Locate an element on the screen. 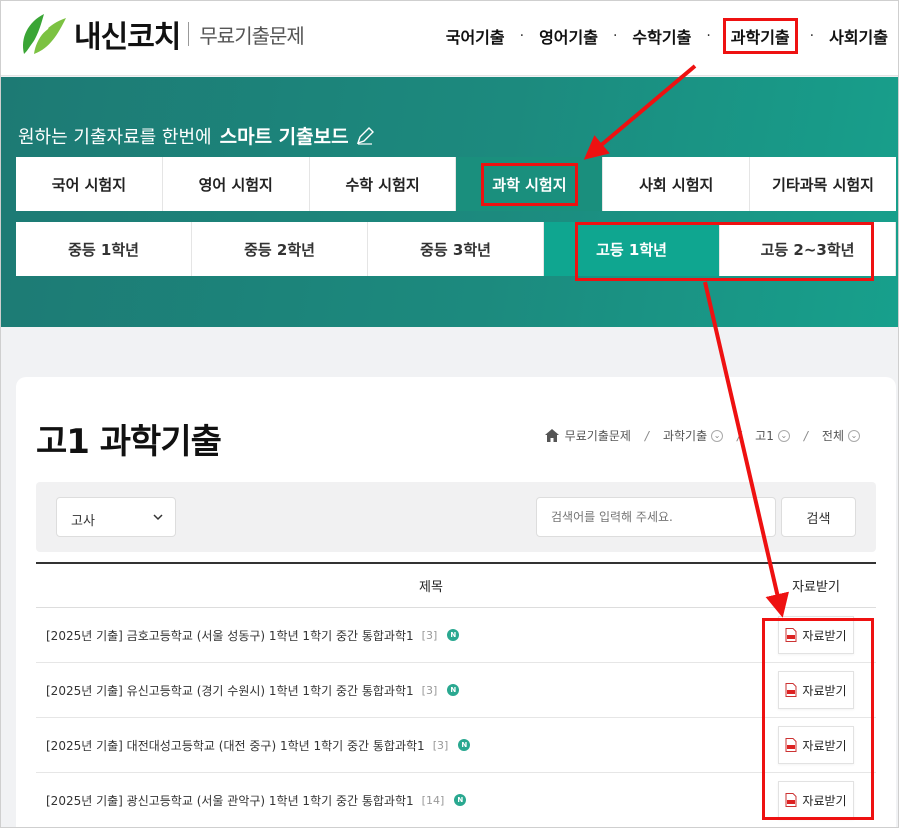  breadcrumb: 무료기출문제 / 과학기출 ⌄ / 고1 ⌄ / 전체 ⌄ is located at coordinates (702, 435).